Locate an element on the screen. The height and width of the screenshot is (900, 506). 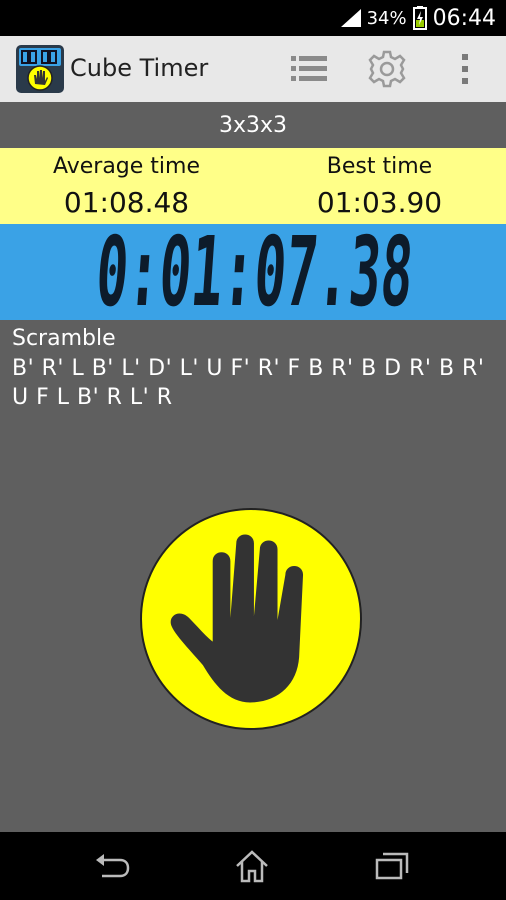
navigation-bar is located at coordinates (253, 866).